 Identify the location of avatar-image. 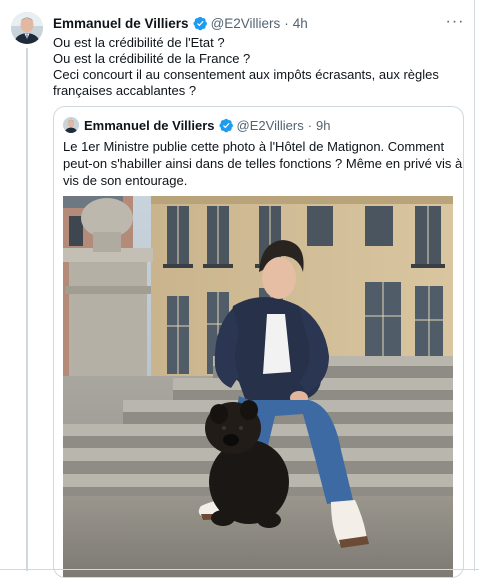
(27, 28).